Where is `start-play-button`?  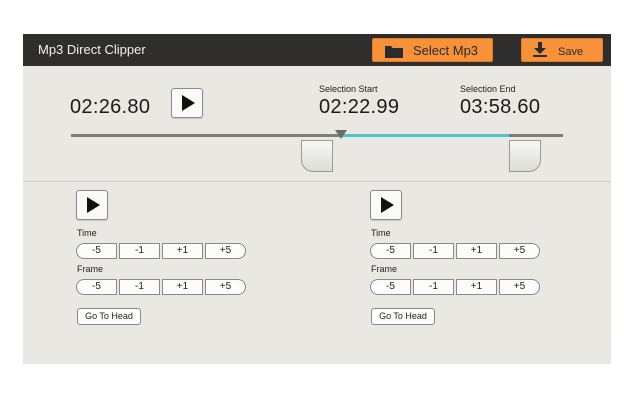 start-play-button is located at coordinates (92, 205).